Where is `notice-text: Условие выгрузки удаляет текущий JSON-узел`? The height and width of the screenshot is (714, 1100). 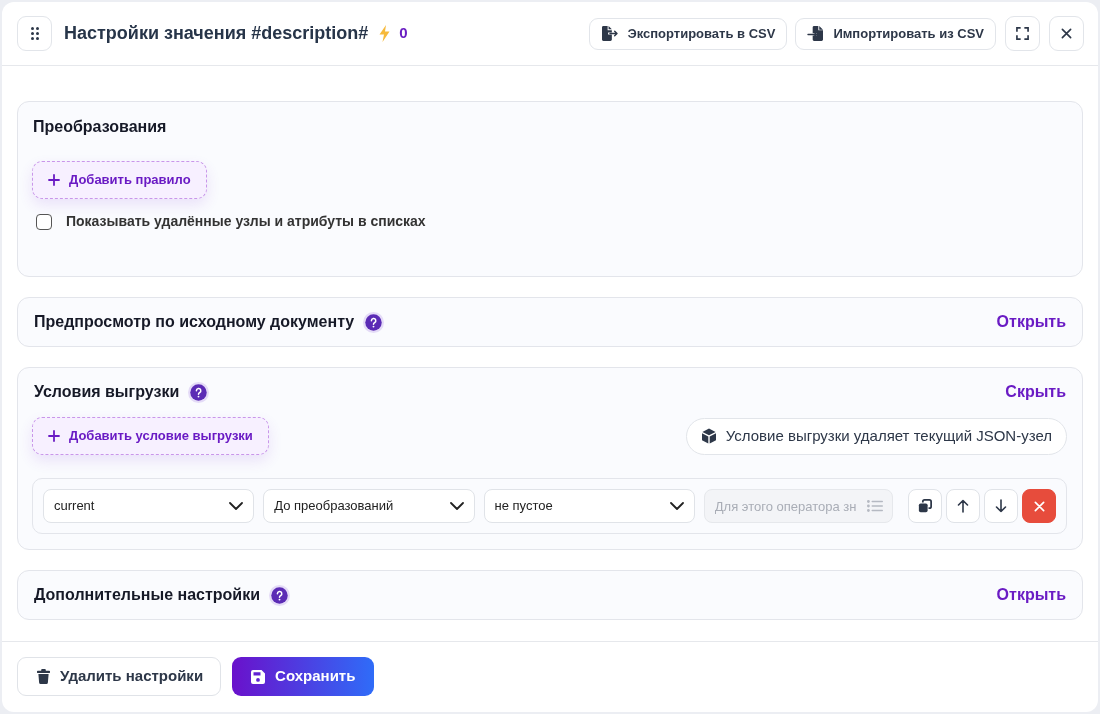 notice-text: Условие выгрузки удаляет текущий JSON-узел is located at coordinates (888, 435).